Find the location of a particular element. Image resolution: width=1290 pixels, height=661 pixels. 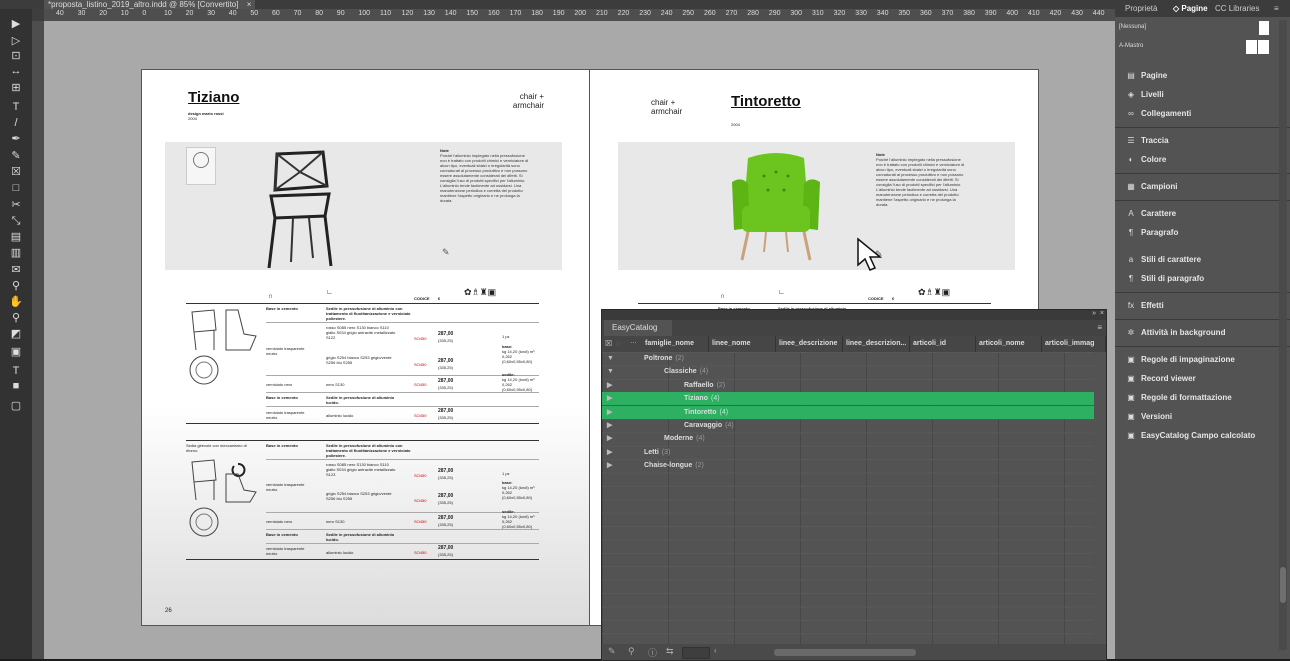

direct-selection-tool-icon: ▷ is located at coordinates (16, 41).